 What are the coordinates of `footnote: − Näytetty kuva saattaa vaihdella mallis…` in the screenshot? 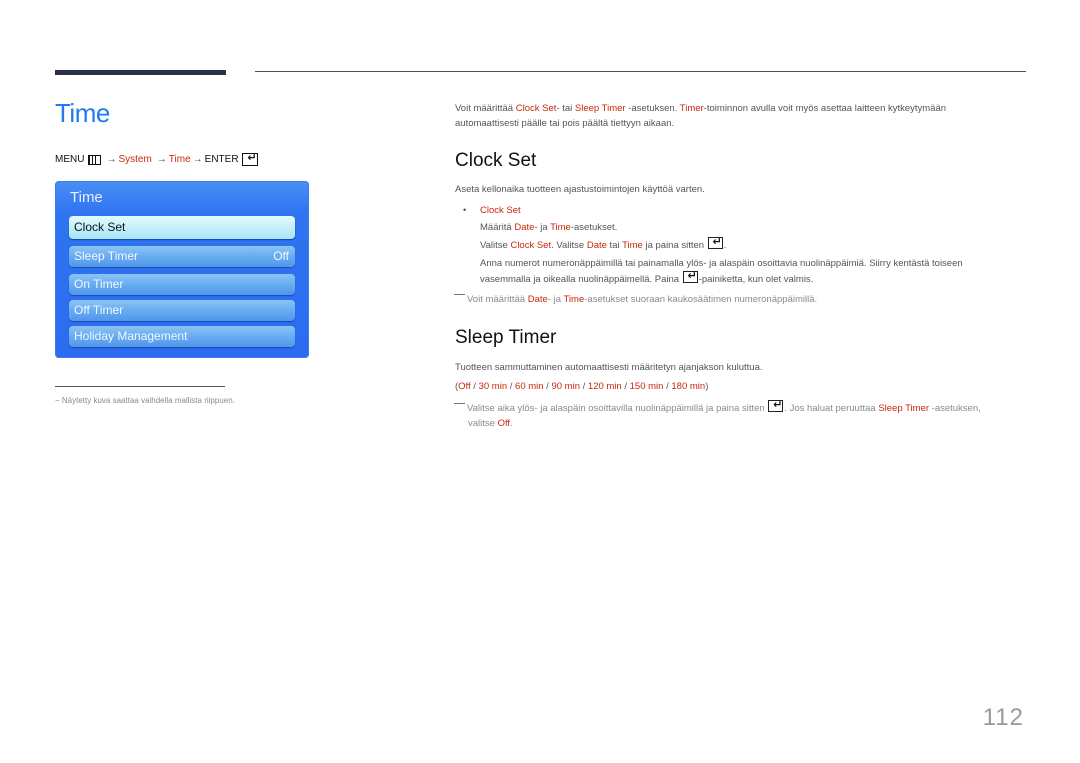 It's located at (145, 400).